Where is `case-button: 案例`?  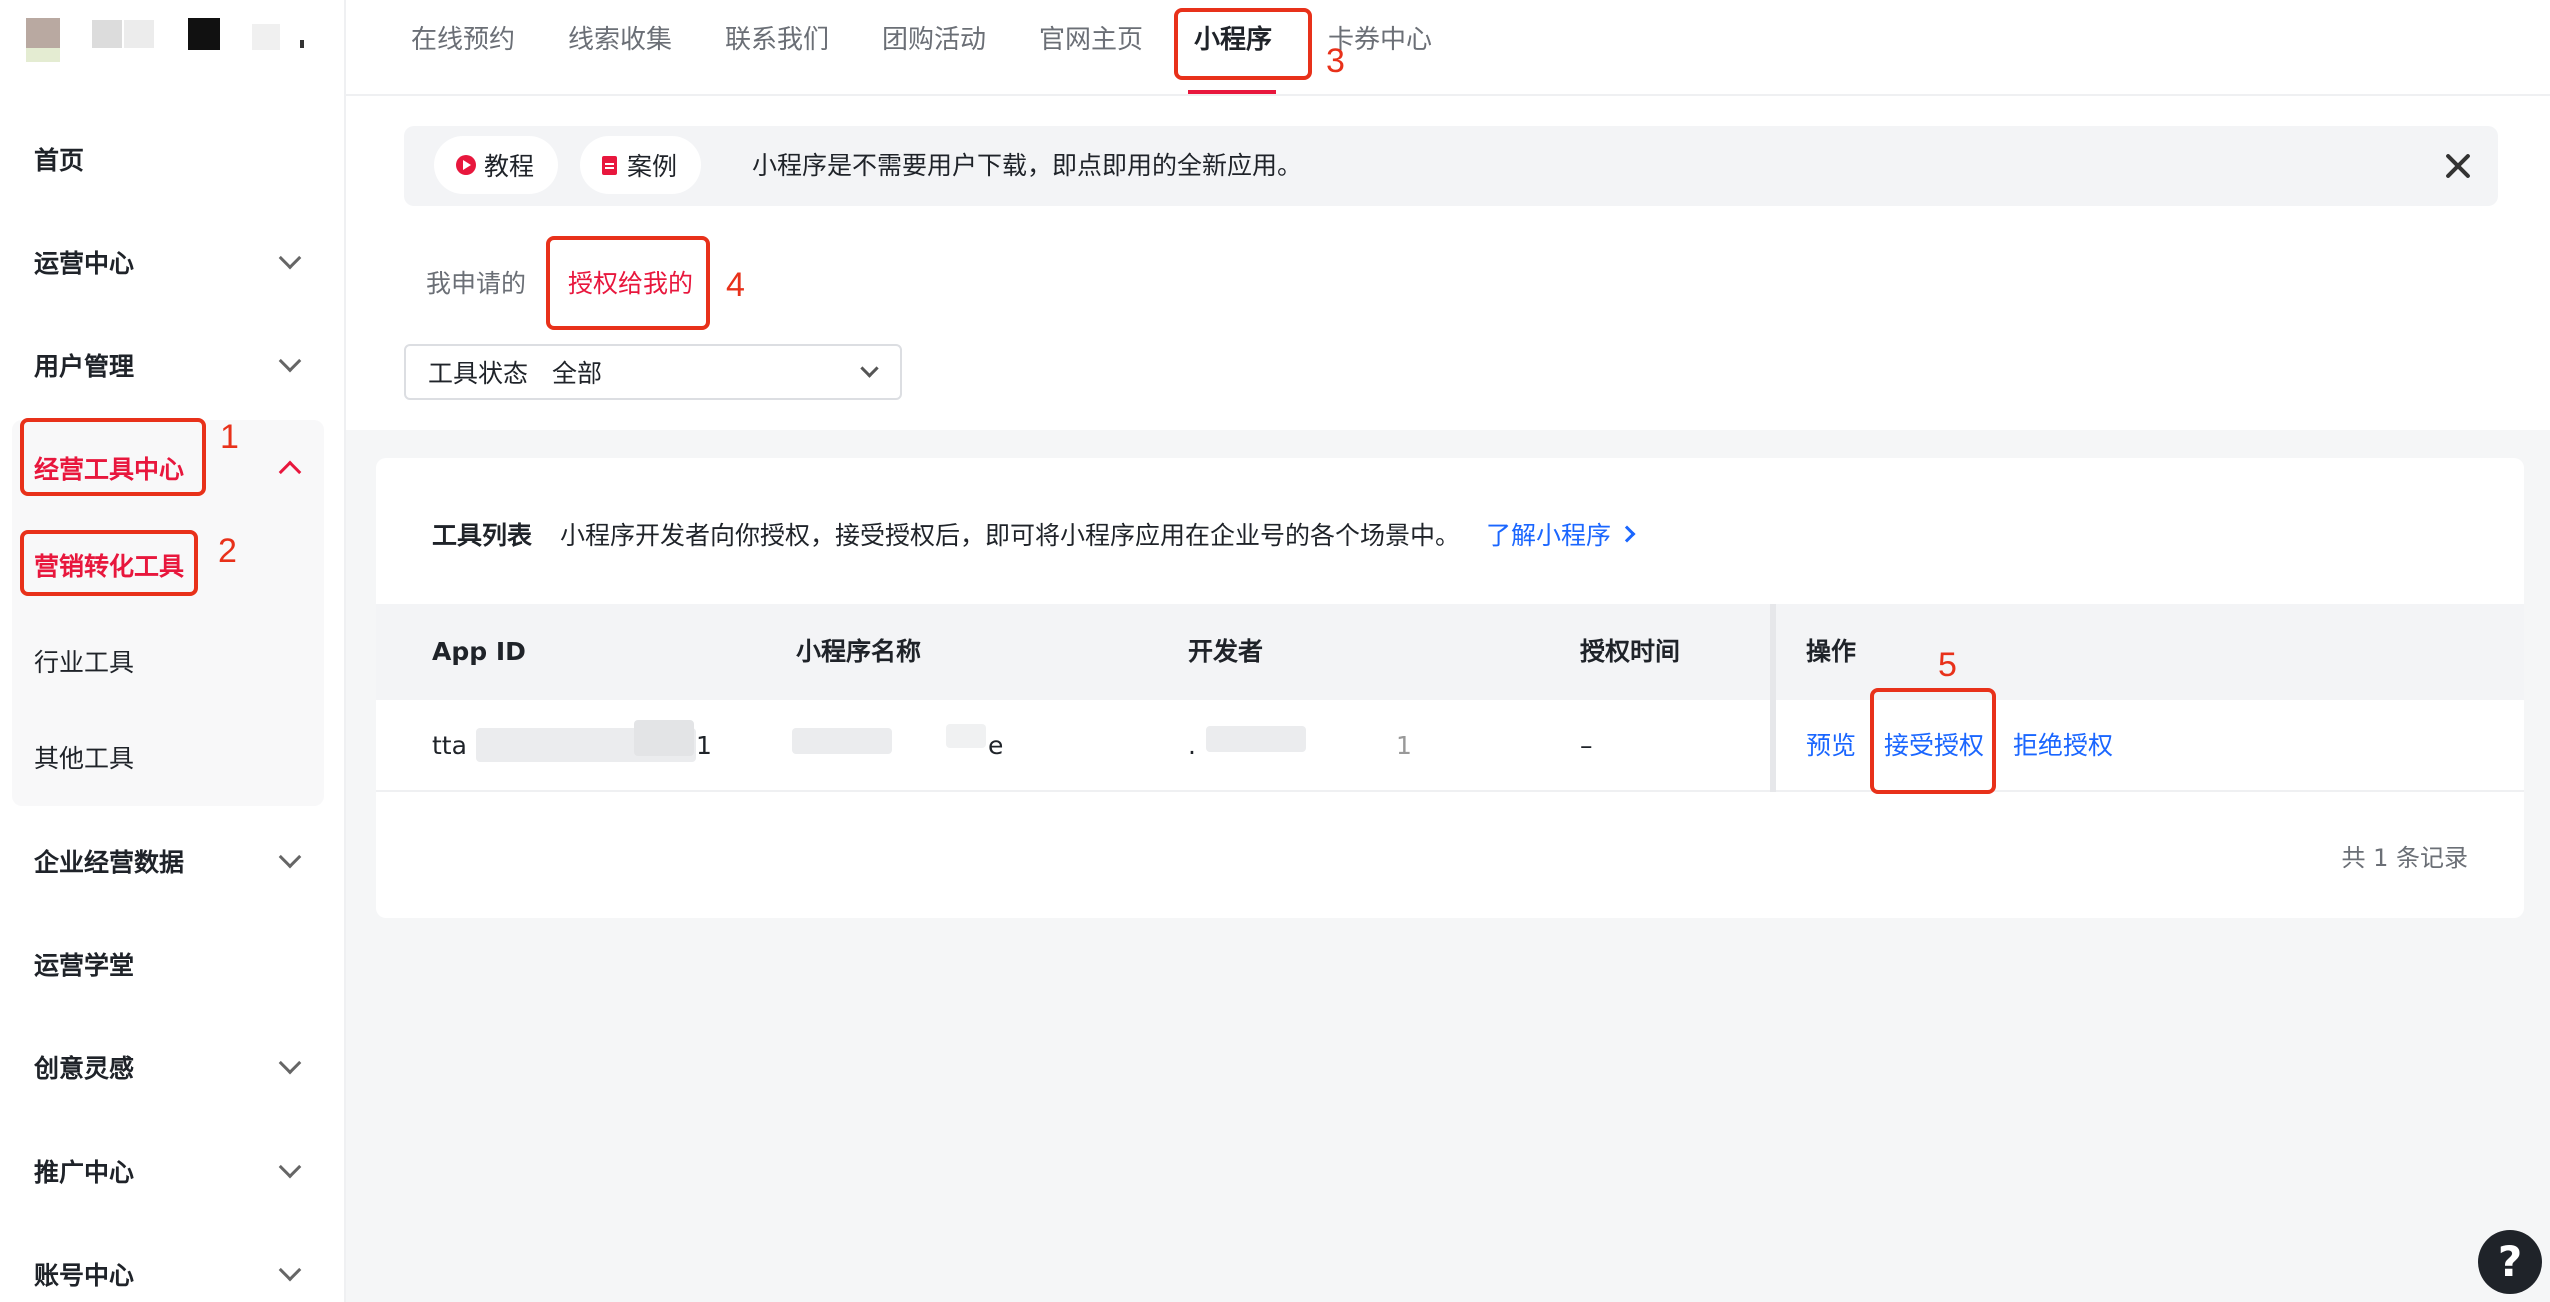 case-button: 案例 is located at coordinates (641, 165).